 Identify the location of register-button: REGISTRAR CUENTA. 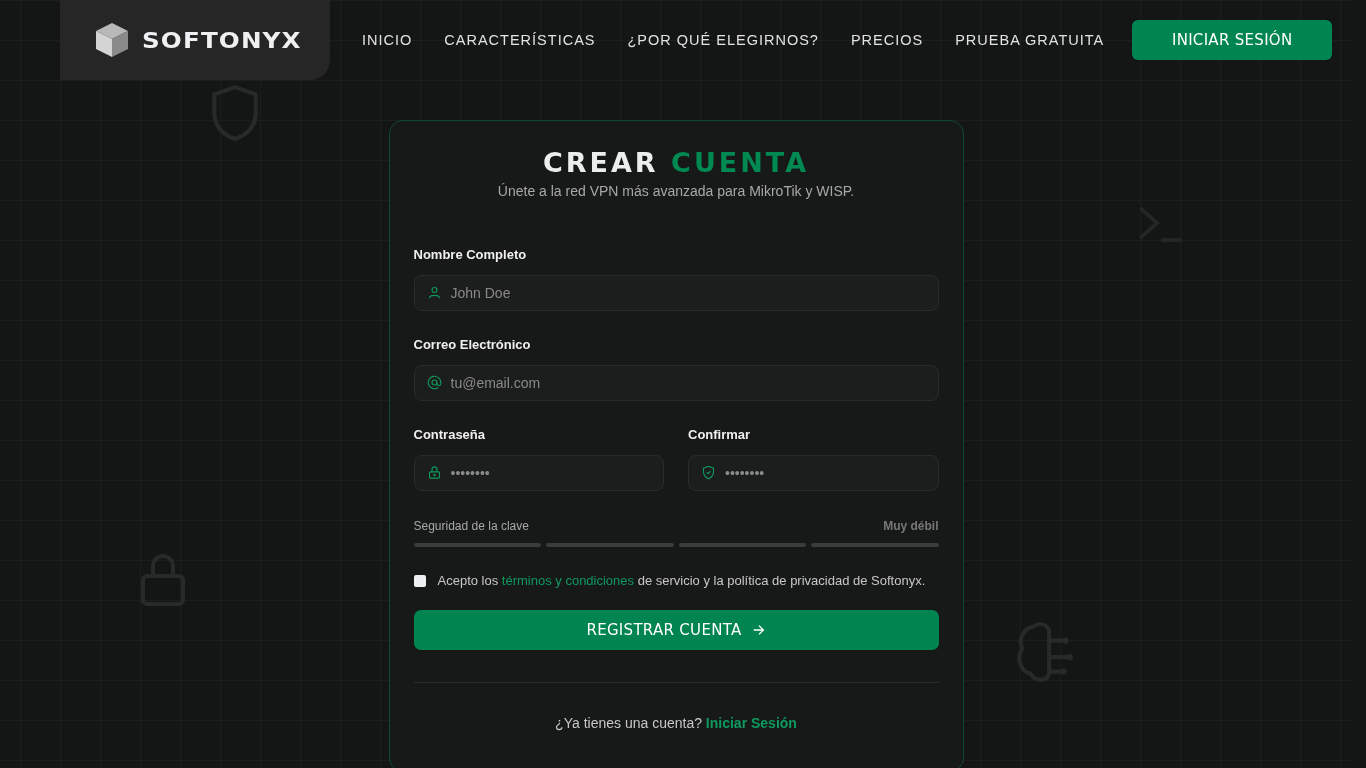
(676, 630).